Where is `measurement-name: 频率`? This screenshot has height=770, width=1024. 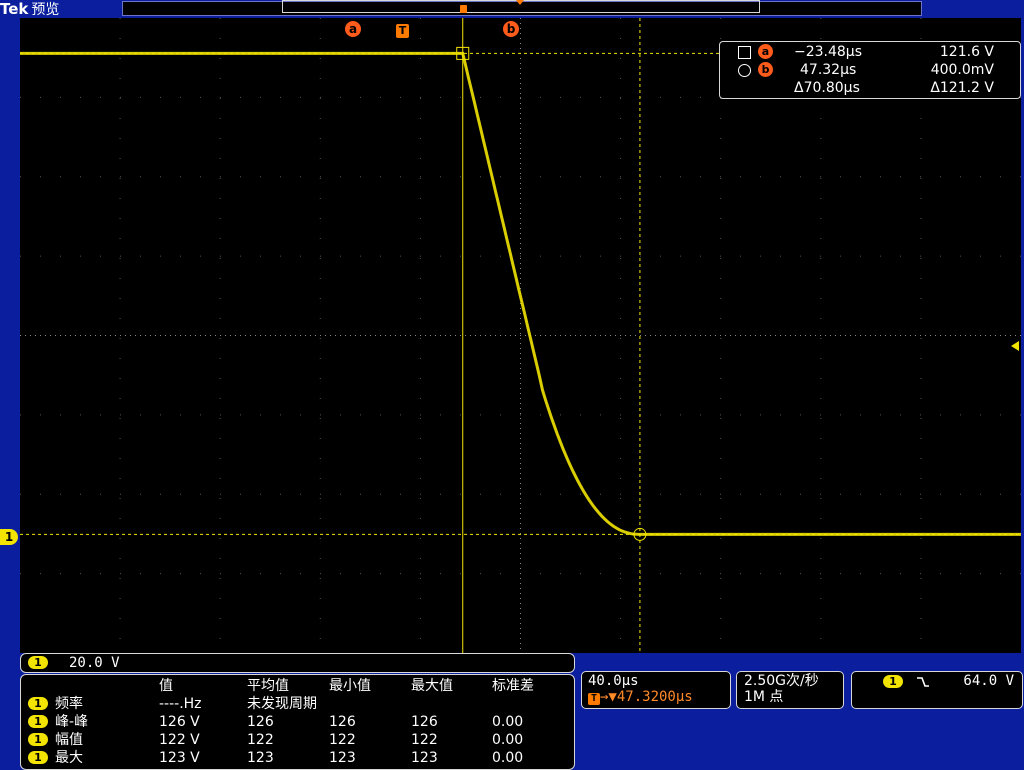
measurement-name: 频率 is located at coordinates (69, 704).